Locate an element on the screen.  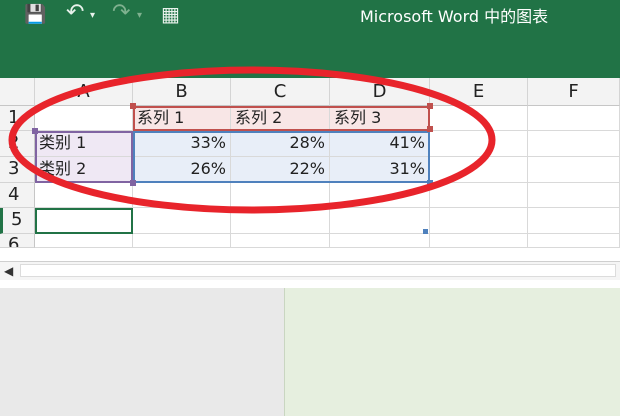
word-background-pane is located at coordinates (142, 352).